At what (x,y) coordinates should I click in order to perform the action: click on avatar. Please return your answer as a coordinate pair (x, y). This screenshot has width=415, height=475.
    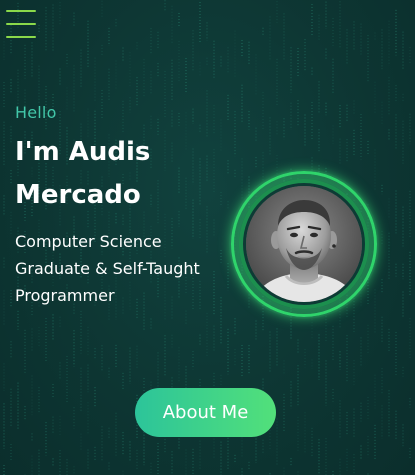
    Looking at the image, I should click on (305, 244).